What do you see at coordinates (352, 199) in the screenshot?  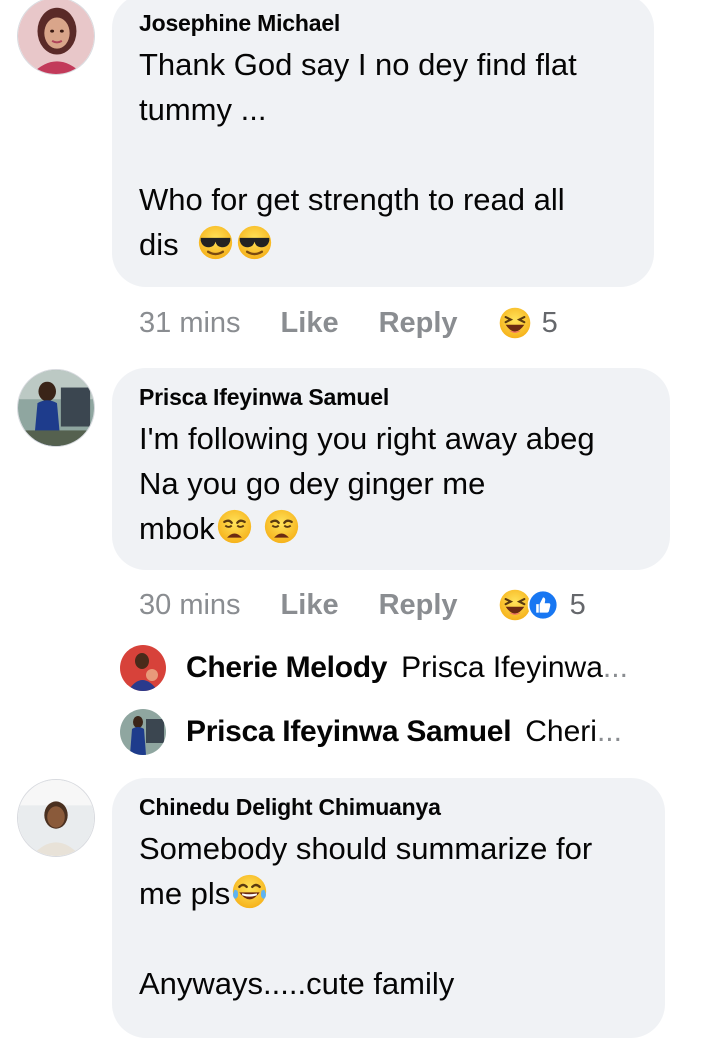 I see `comment-line: Who for get strength to read all` at bounding box center [352, 199].